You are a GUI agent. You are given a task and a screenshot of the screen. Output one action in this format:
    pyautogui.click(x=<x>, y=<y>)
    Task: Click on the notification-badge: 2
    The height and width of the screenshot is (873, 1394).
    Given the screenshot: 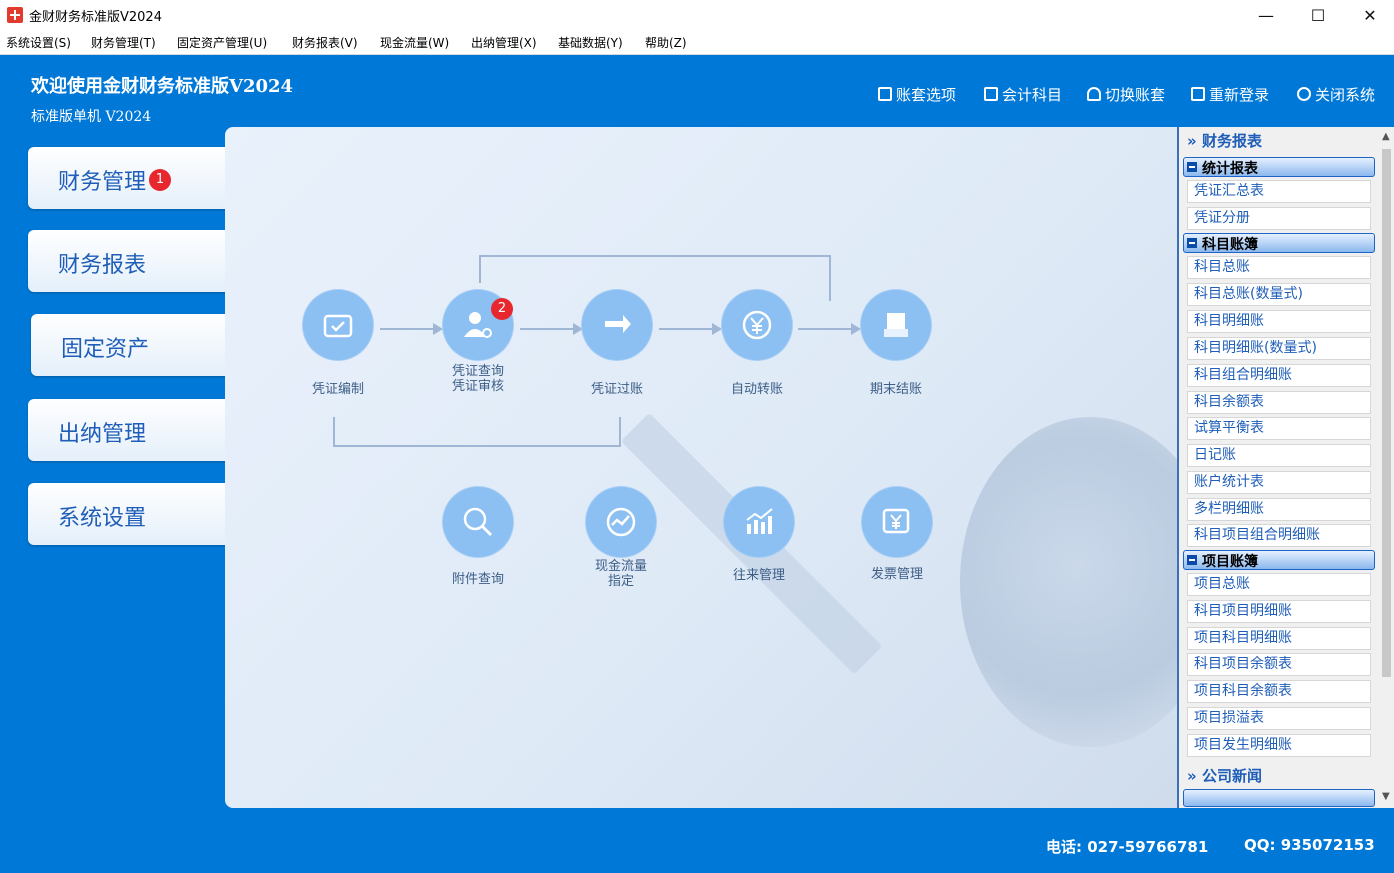 What is the action you would take?
    pyautogui.click(x=502, y=309)
    